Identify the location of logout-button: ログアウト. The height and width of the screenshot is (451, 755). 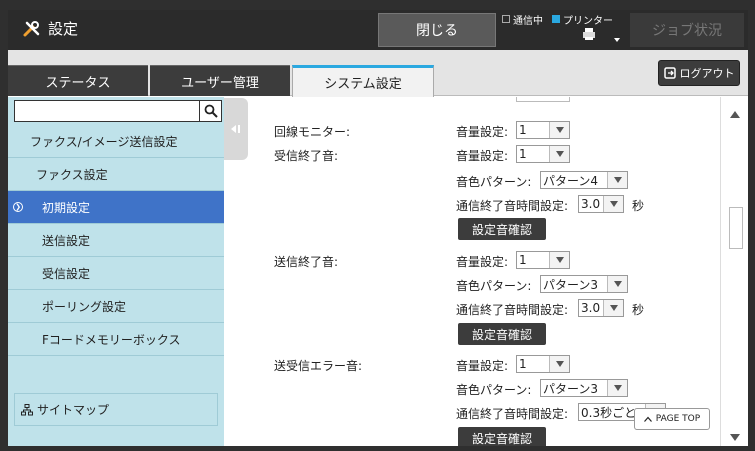
(699, 73).